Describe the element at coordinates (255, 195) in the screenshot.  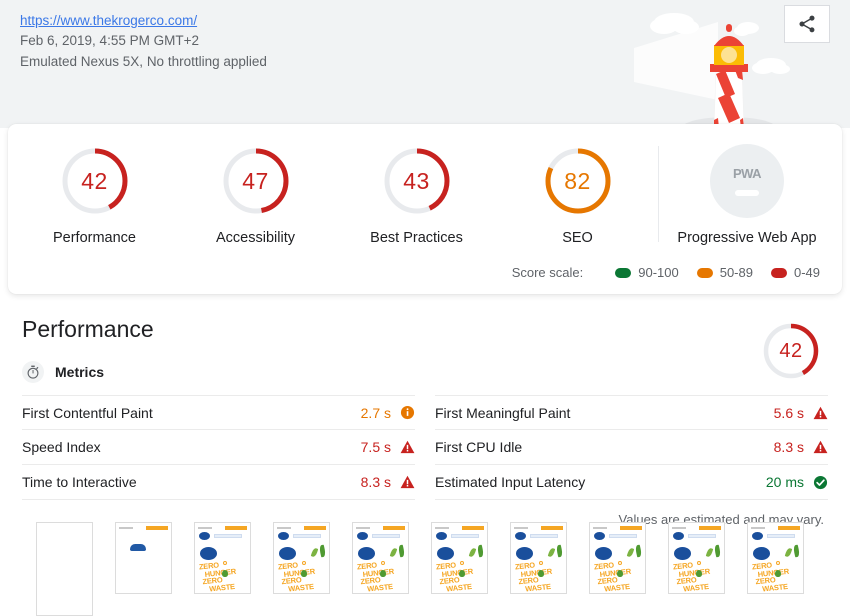
I see `score-gauge-accessibility: 47 Accessibility` at that location.